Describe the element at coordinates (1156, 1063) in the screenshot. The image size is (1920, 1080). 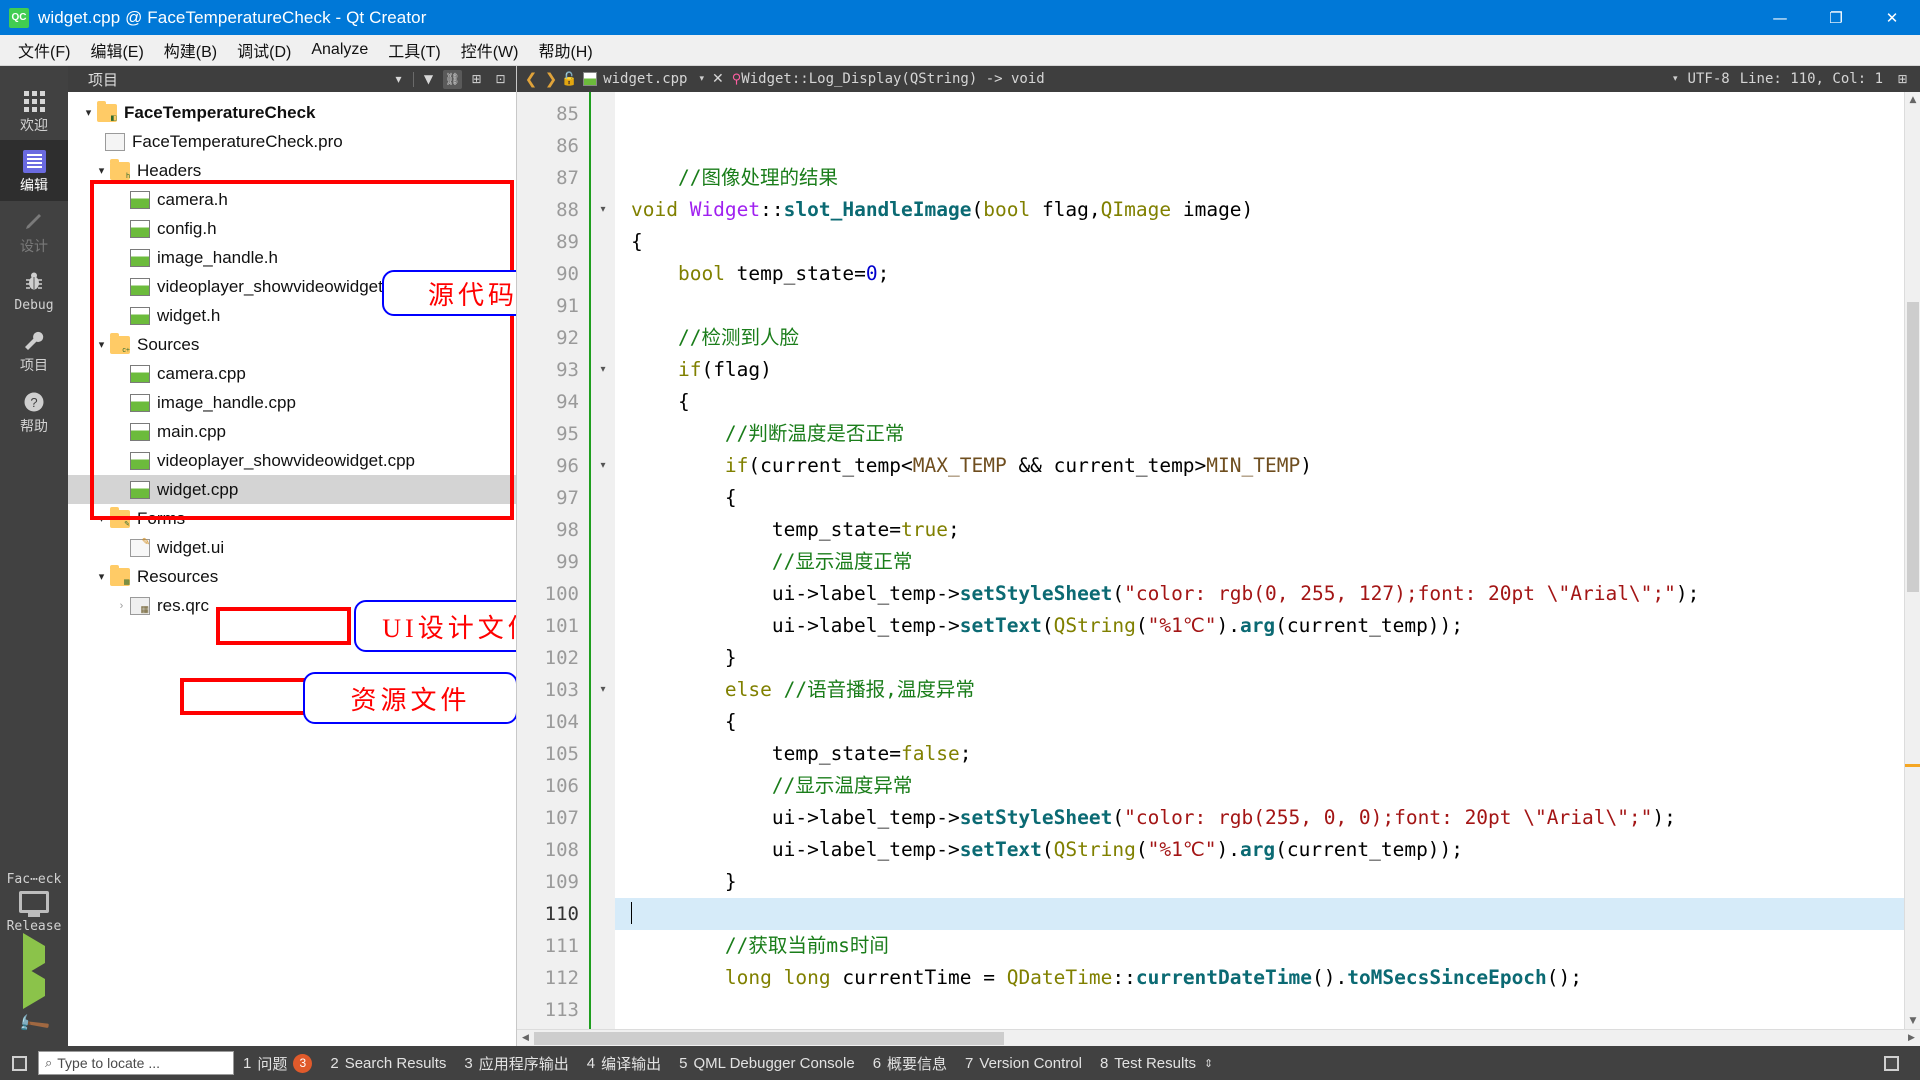
I see `output-pane-test-results: 8 Test Results ⇕` at that location.